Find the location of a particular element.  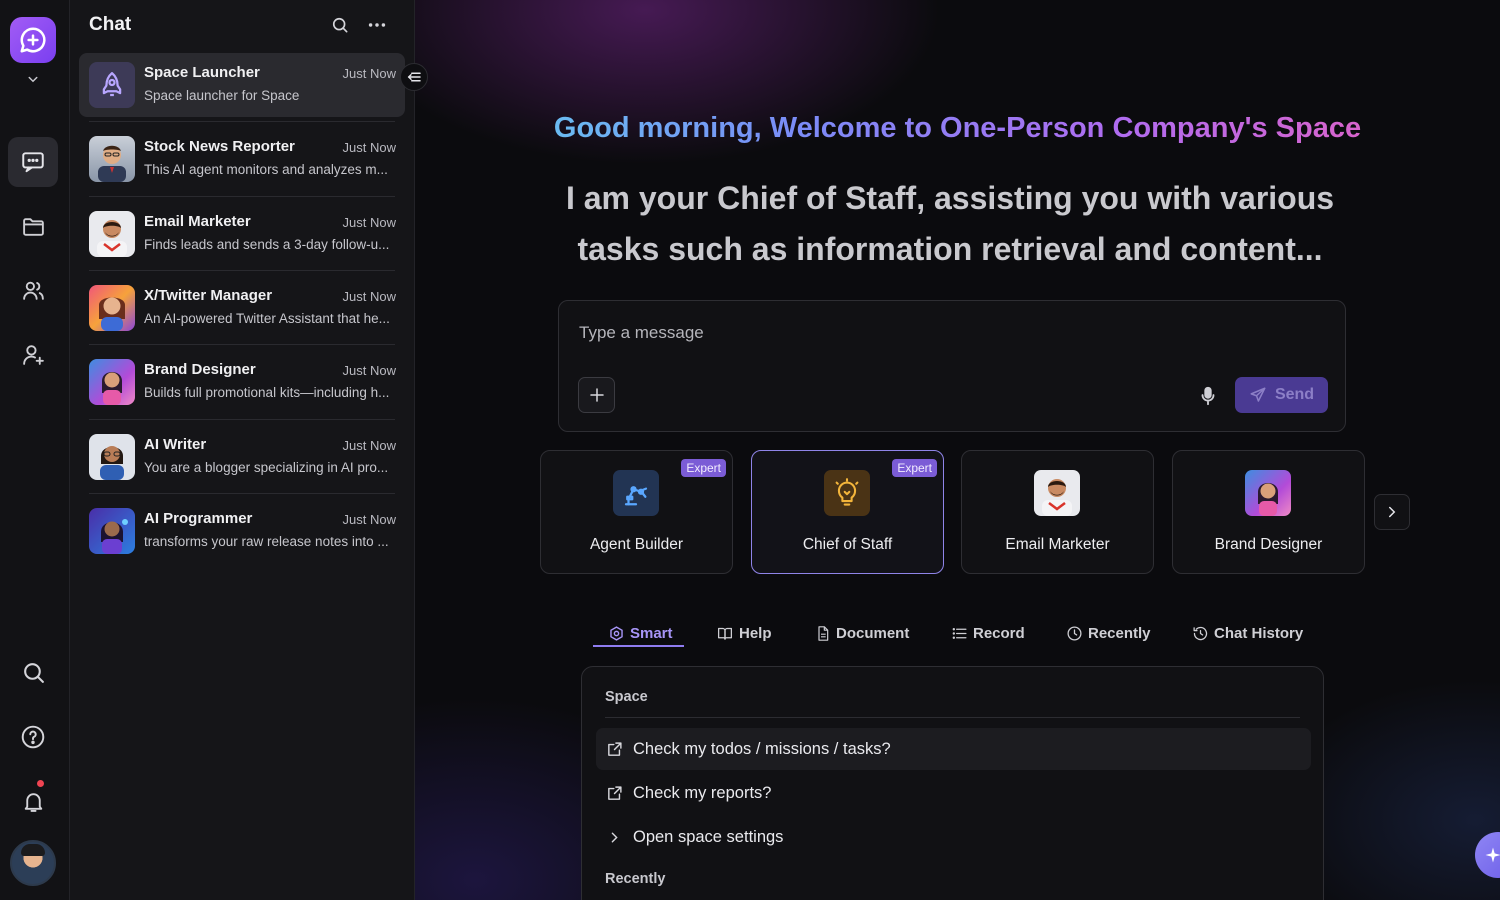

tab-document: Document is located at coordinates (862, 633).